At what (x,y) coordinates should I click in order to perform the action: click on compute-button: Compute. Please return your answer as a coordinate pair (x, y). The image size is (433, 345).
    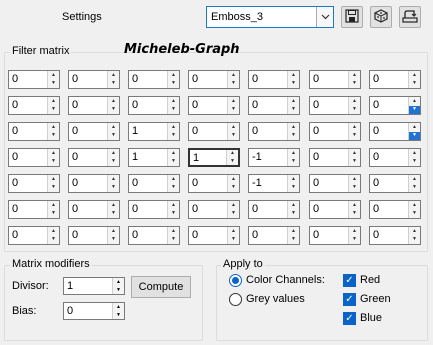
    Looking at the image, I should click on (161, 287).